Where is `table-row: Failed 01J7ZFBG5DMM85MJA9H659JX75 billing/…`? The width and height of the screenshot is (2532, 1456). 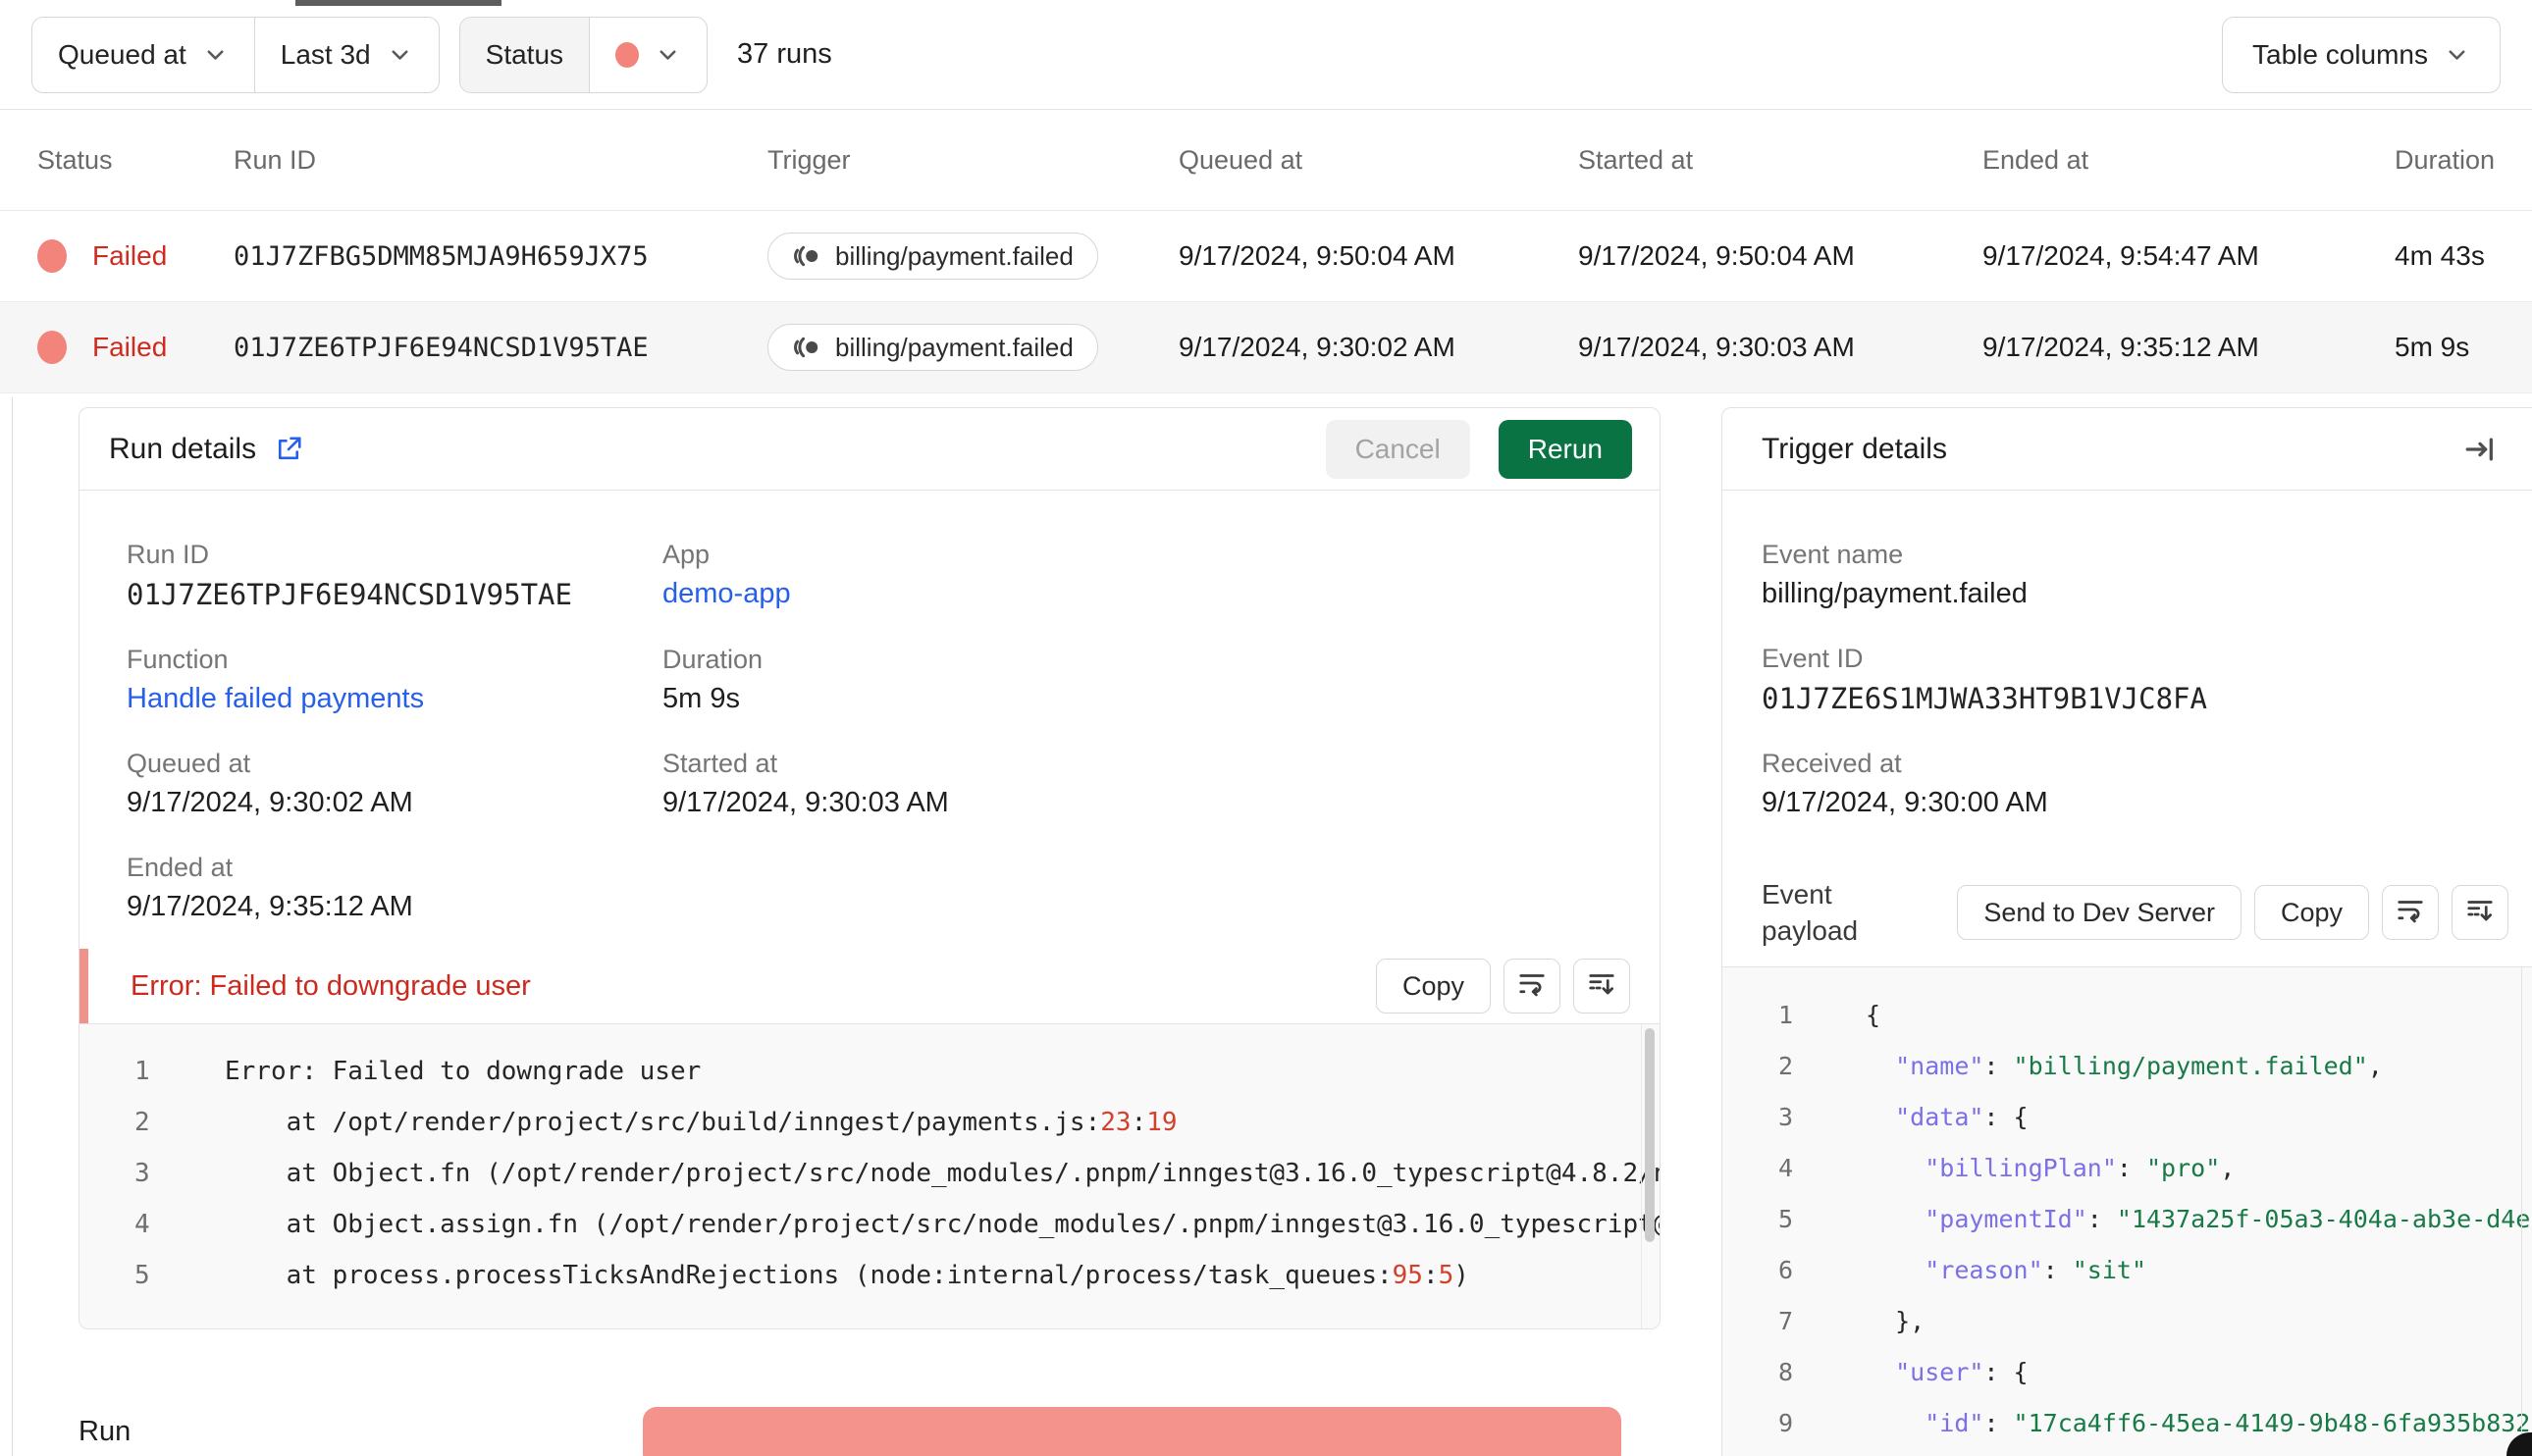 table-row: Failed 01J7ZFBG5DMM85MJA9H659JX75 billing/… is located at coordinates (1266, 256).